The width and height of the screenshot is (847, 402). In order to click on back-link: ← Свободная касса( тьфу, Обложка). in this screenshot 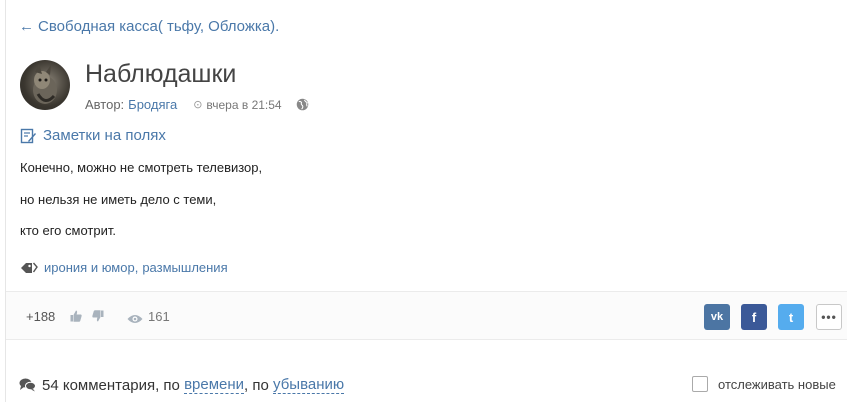, I will do `click(149, 26)`.